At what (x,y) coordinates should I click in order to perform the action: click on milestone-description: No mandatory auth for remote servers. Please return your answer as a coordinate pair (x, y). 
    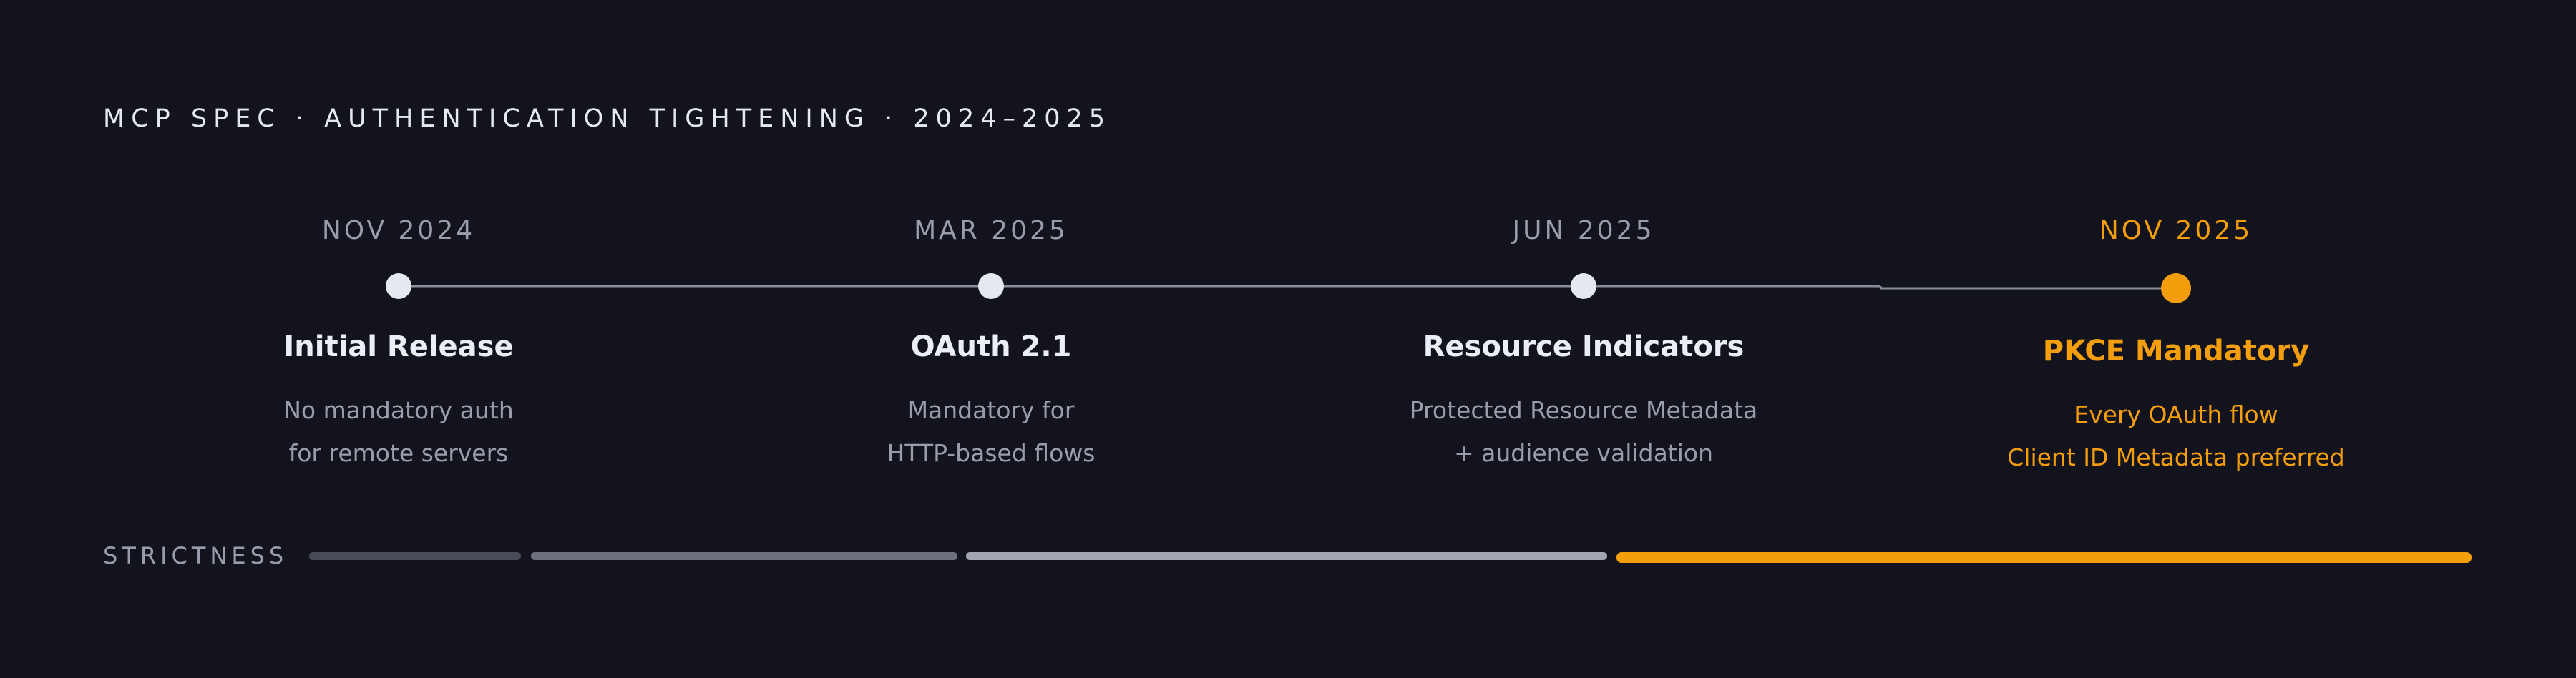
    Looking at the image, I should click on (398, 432).